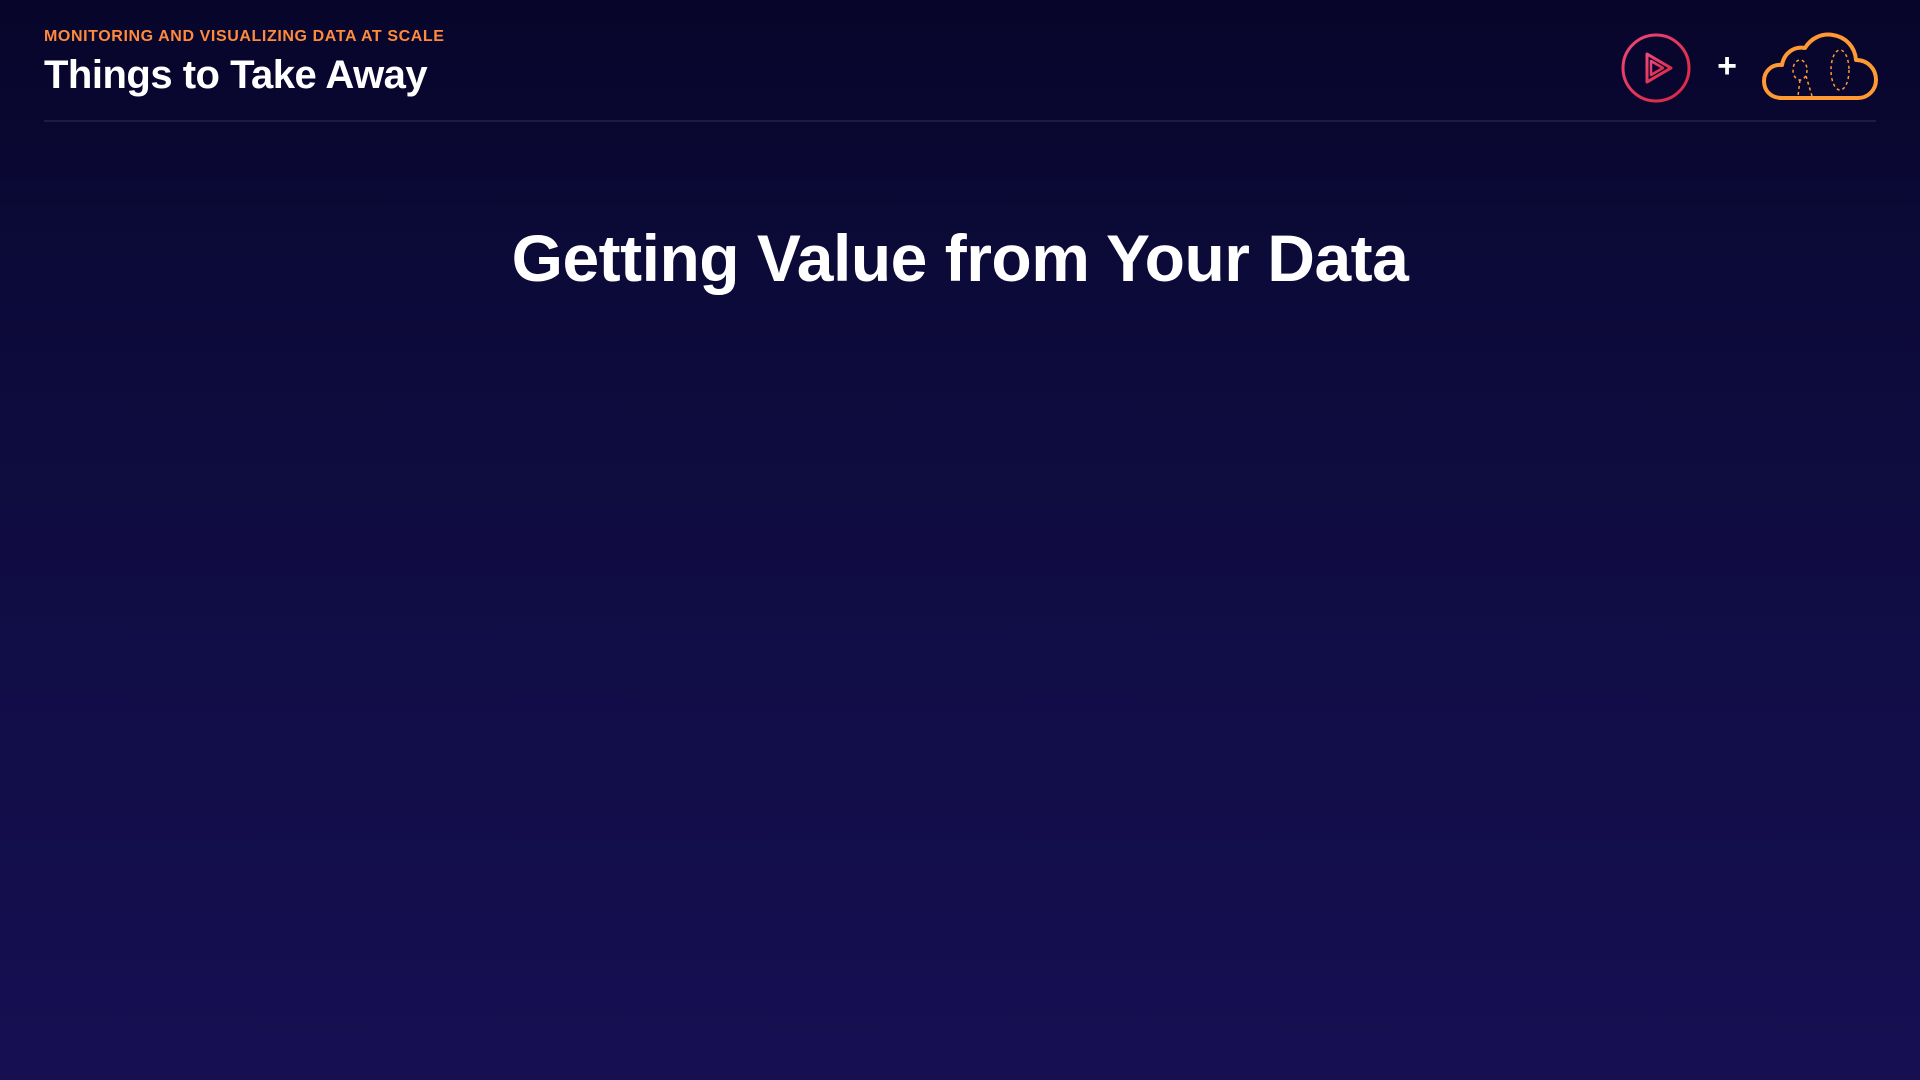 The width and height of the screenshot is (1920, 1080). What do you see at coordinates (1820, 66) in the screenshot?
I see `cloud-icon` at bounding box center [1820, 66].